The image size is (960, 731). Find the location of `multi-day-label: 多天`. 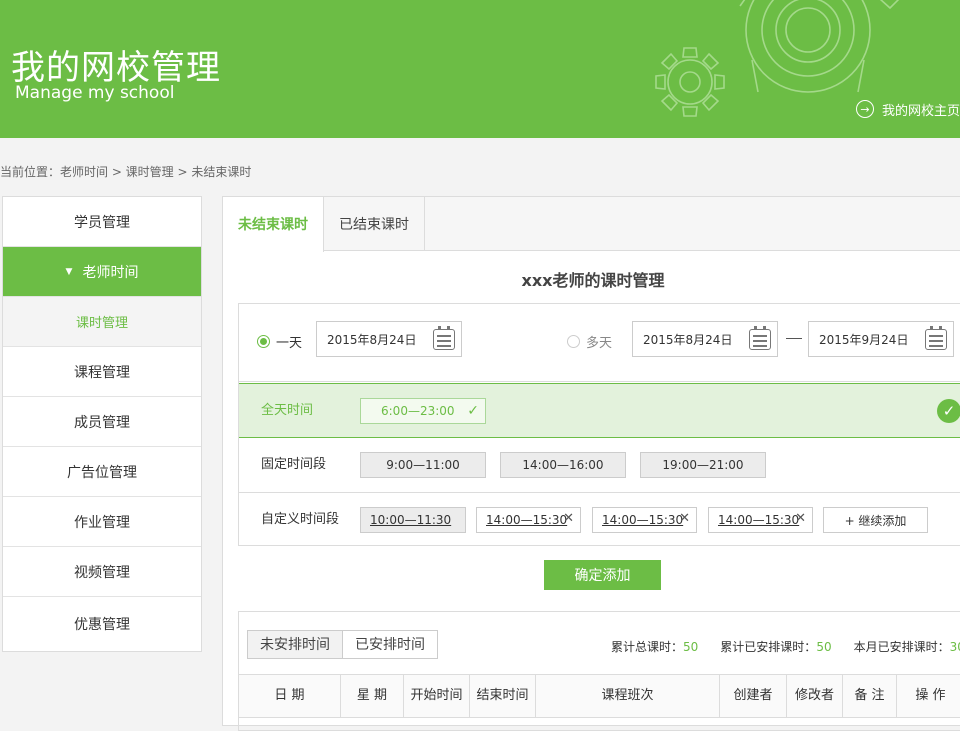

multi-day-label: 多天 is located at coordinates (599, 343).